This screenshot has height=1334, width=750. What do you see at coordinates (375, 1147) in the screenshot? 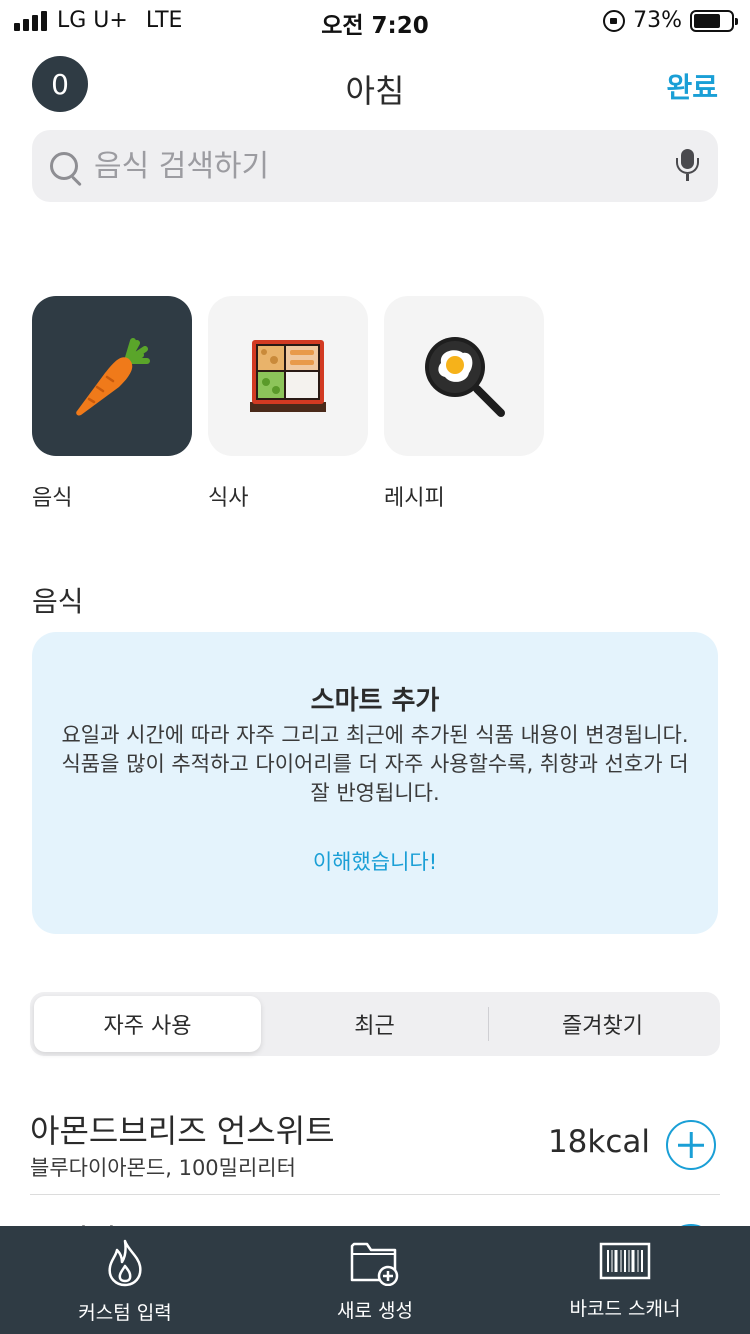
I see `list-item: 아몬드브리즈 언스위트 블루다이아몬드, 100밀리리터 18kcal` at bounding box center [375, 1147].